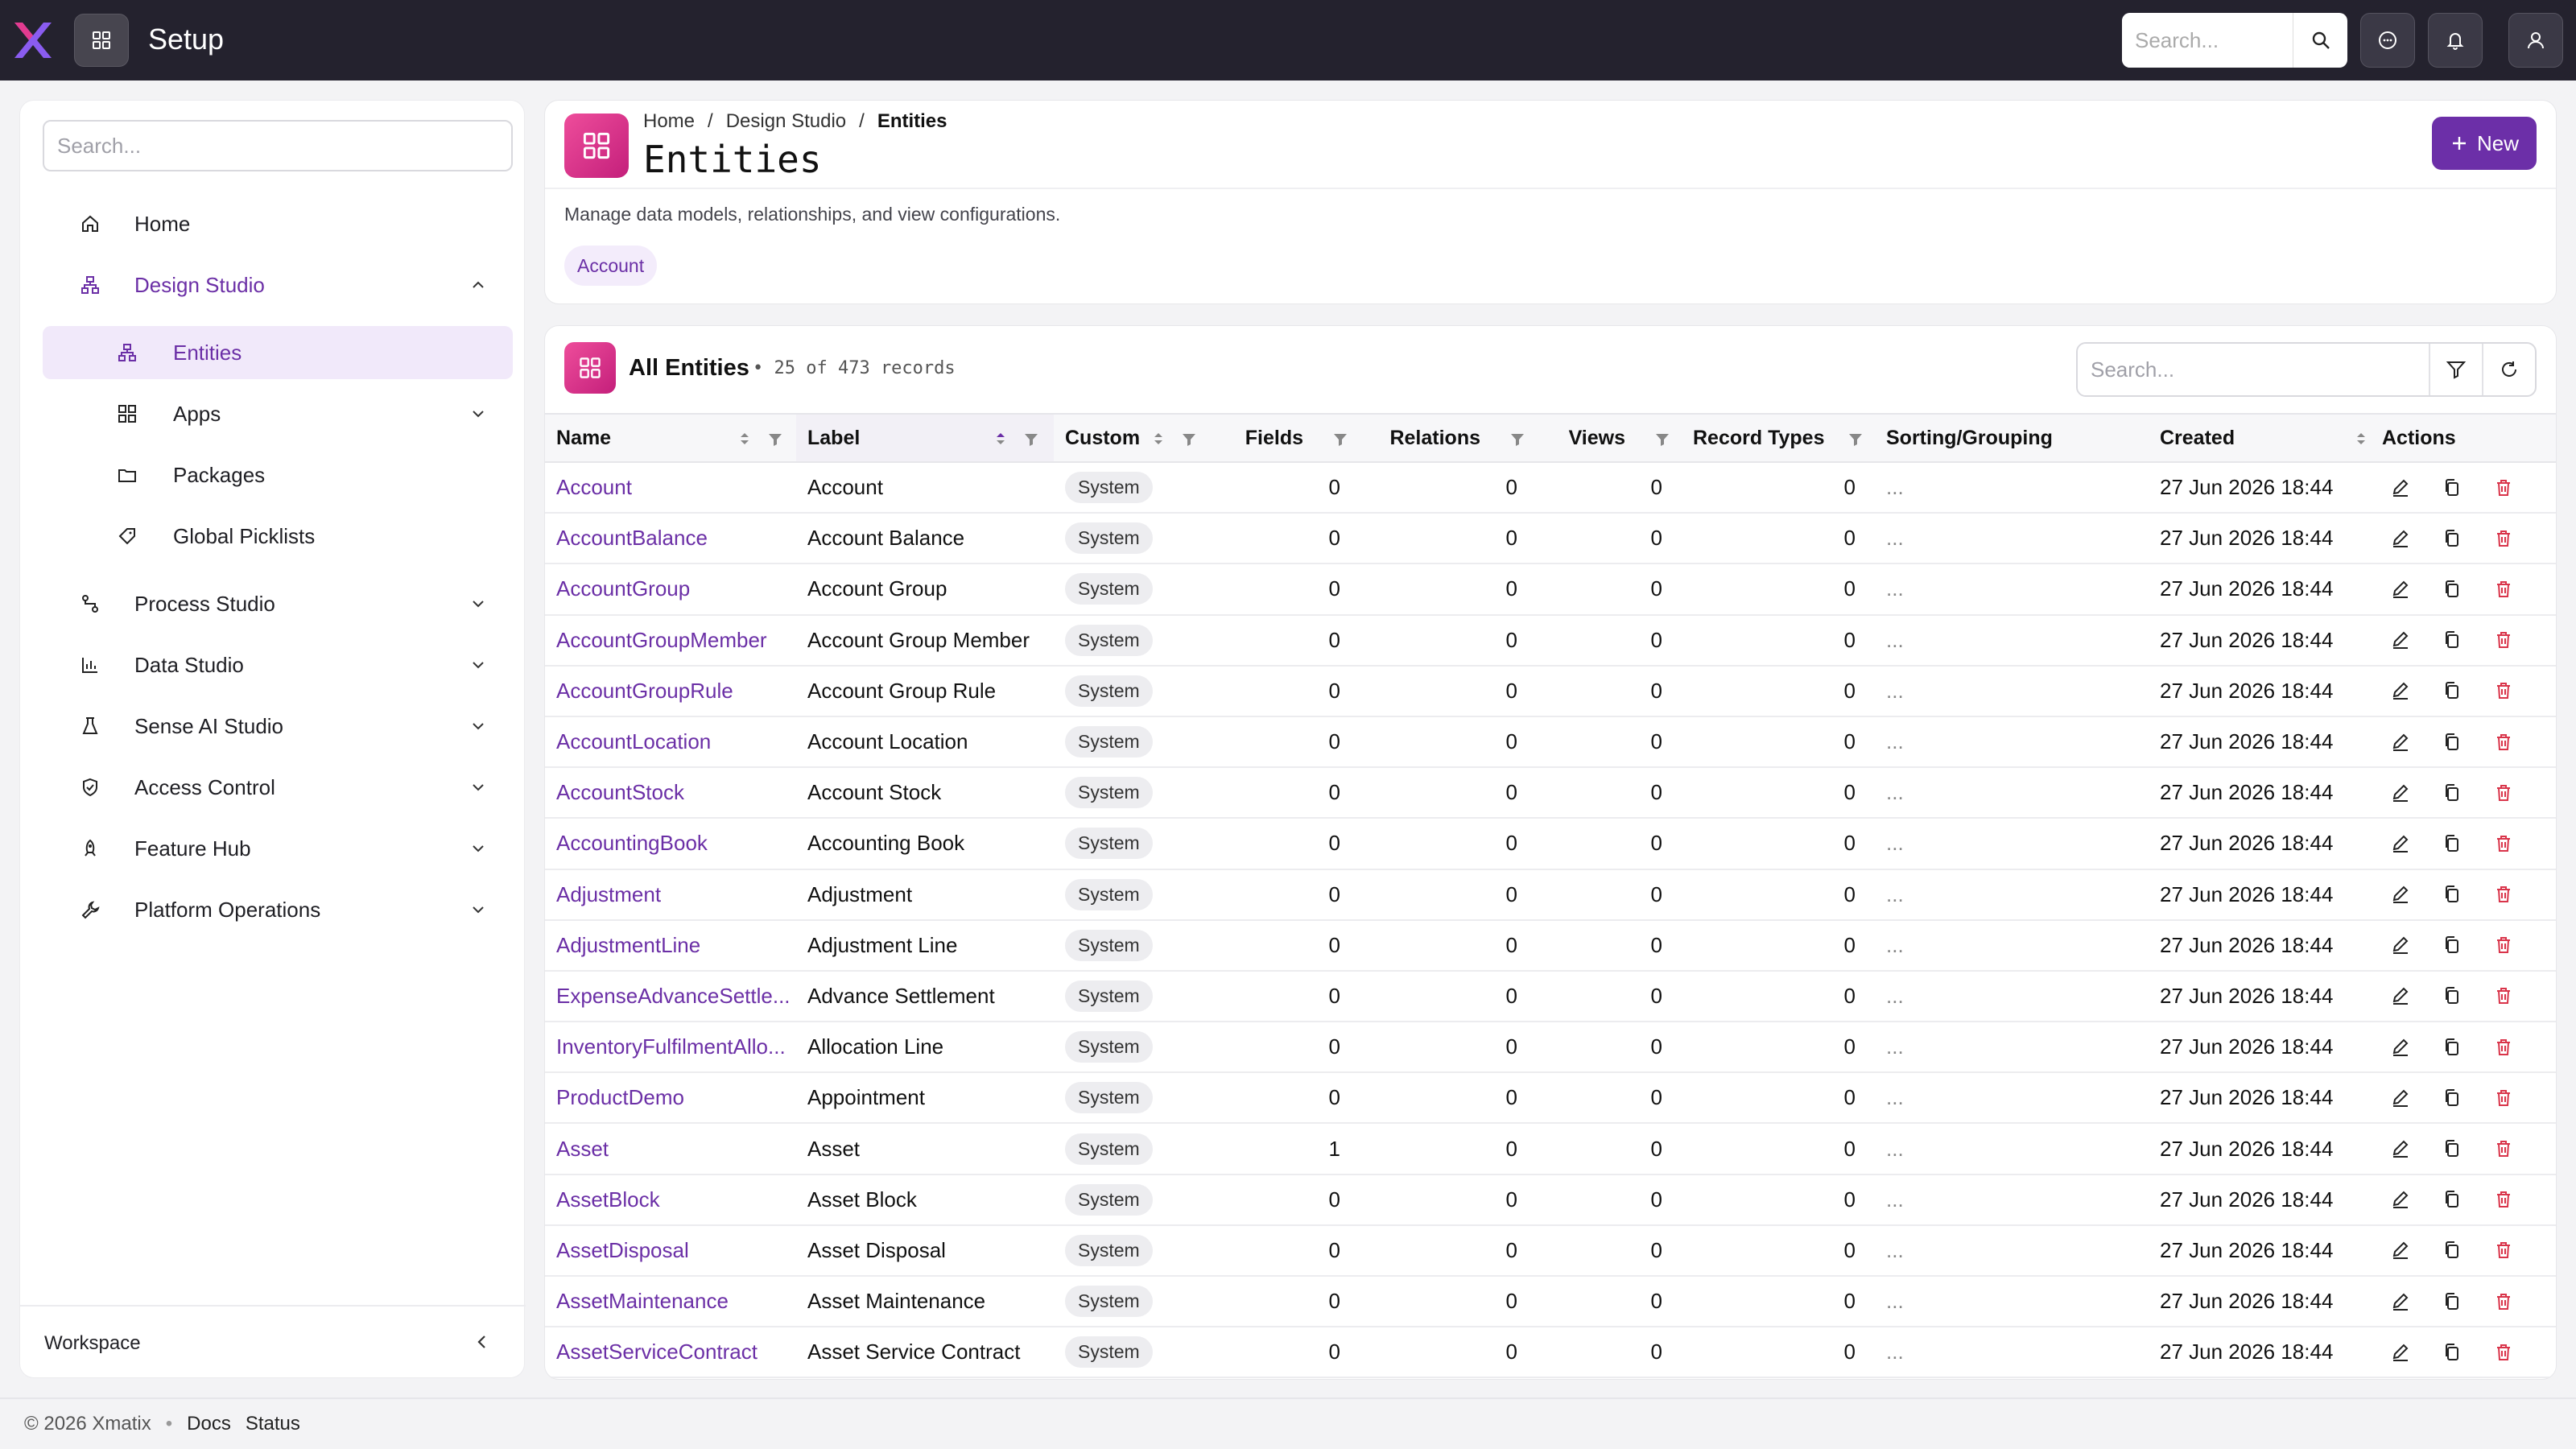 Image resolution: width=2576 pixels, height=1449 pixels. What do you see at coordinates (478, 285) in the screenshot?
I see `chevron-up-icon` at bounding box center [478, 285].